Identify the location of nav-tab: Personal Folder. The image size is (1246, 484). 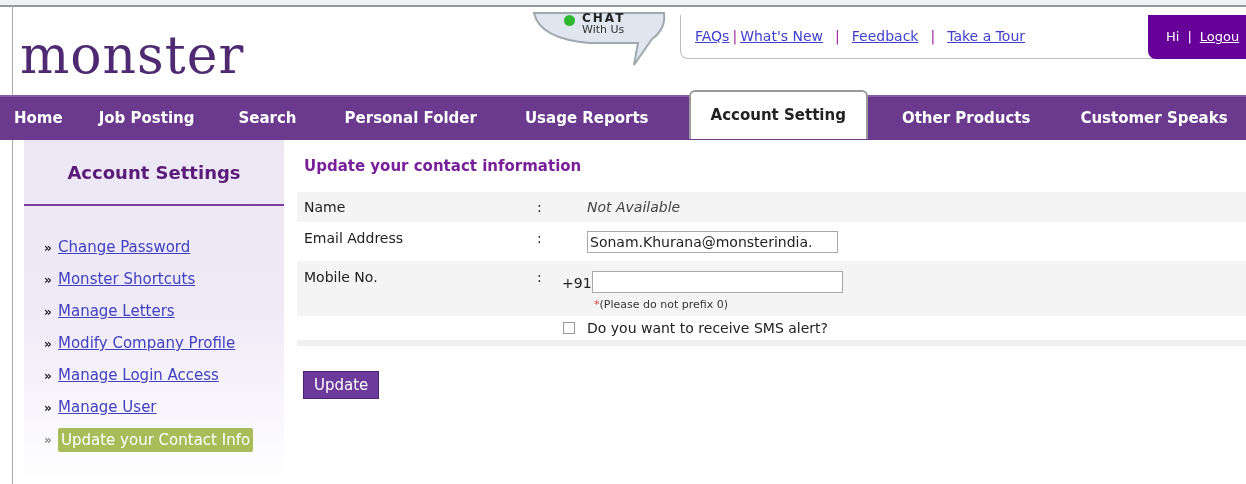
(434, 118).